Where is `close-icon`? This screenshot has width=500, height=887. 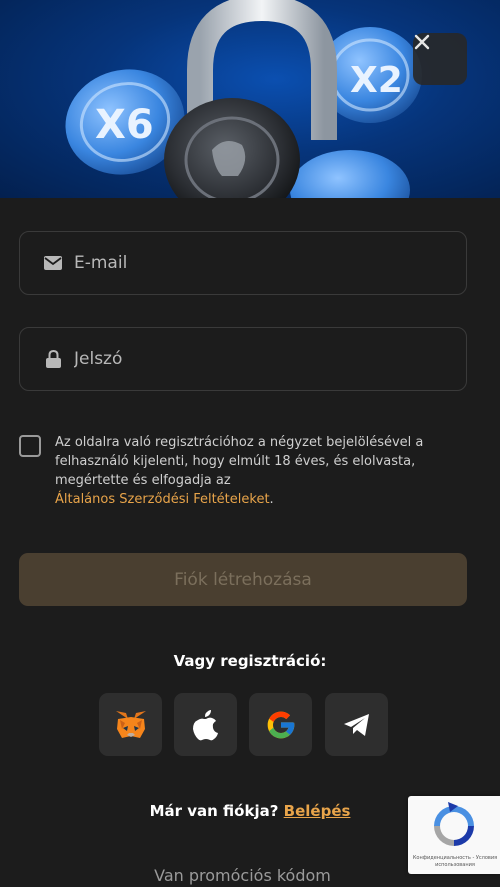 close-icon is located at coordinates (422, 42).